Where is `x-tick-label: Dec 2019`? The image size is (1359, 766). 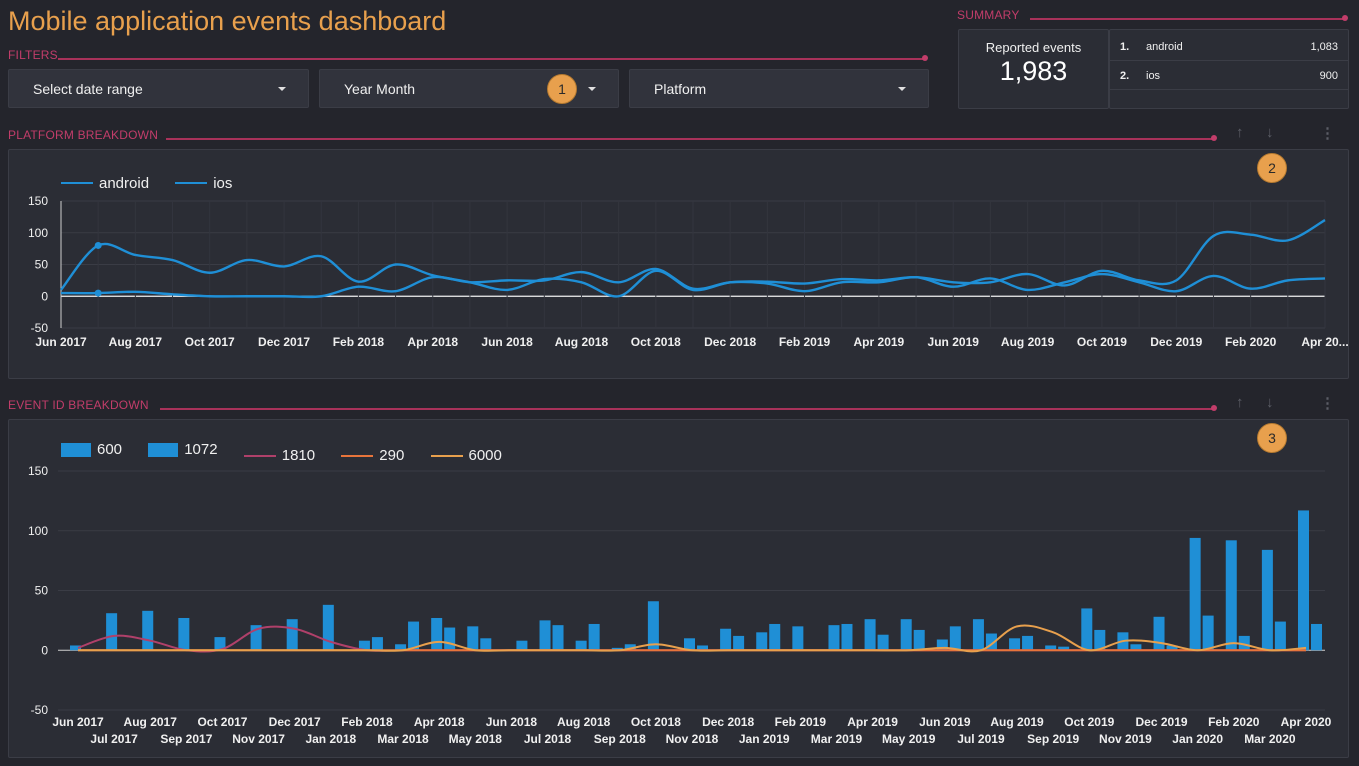 x-tick-label: Dec 2019 is located at coordinates (1162, 722).